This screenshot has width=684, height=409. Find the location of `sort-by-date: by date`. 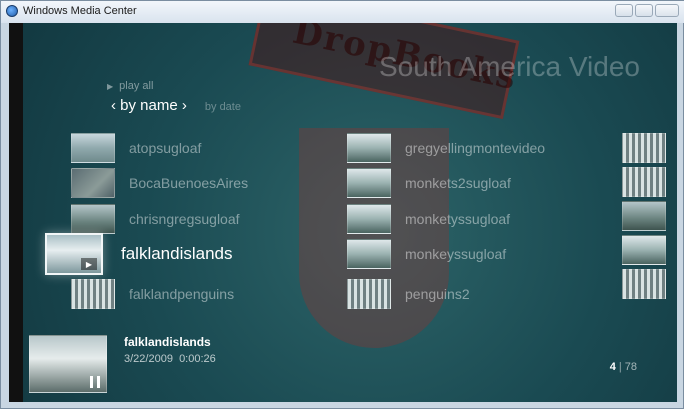

sort-by-date: by date is located at coordinates (223, 107).